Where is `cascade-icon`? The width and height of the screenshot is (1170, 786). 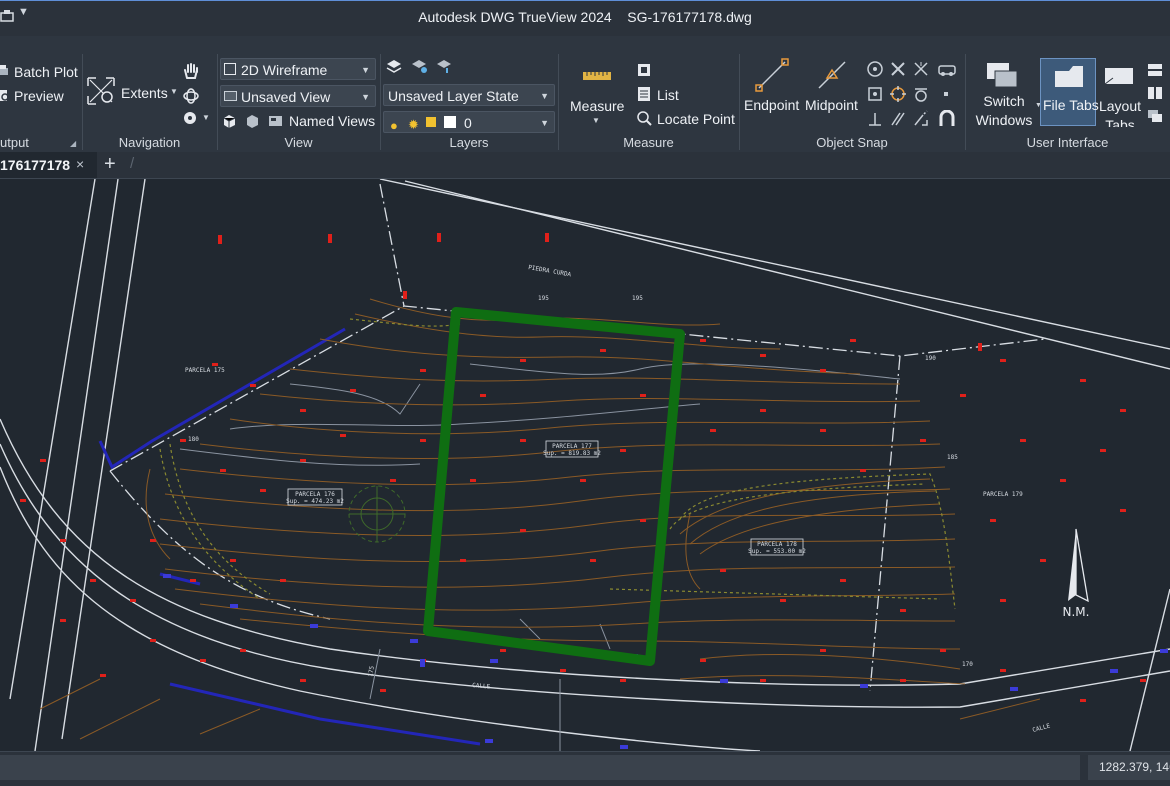
cascade-icon is located at coordinates (1155, 116).